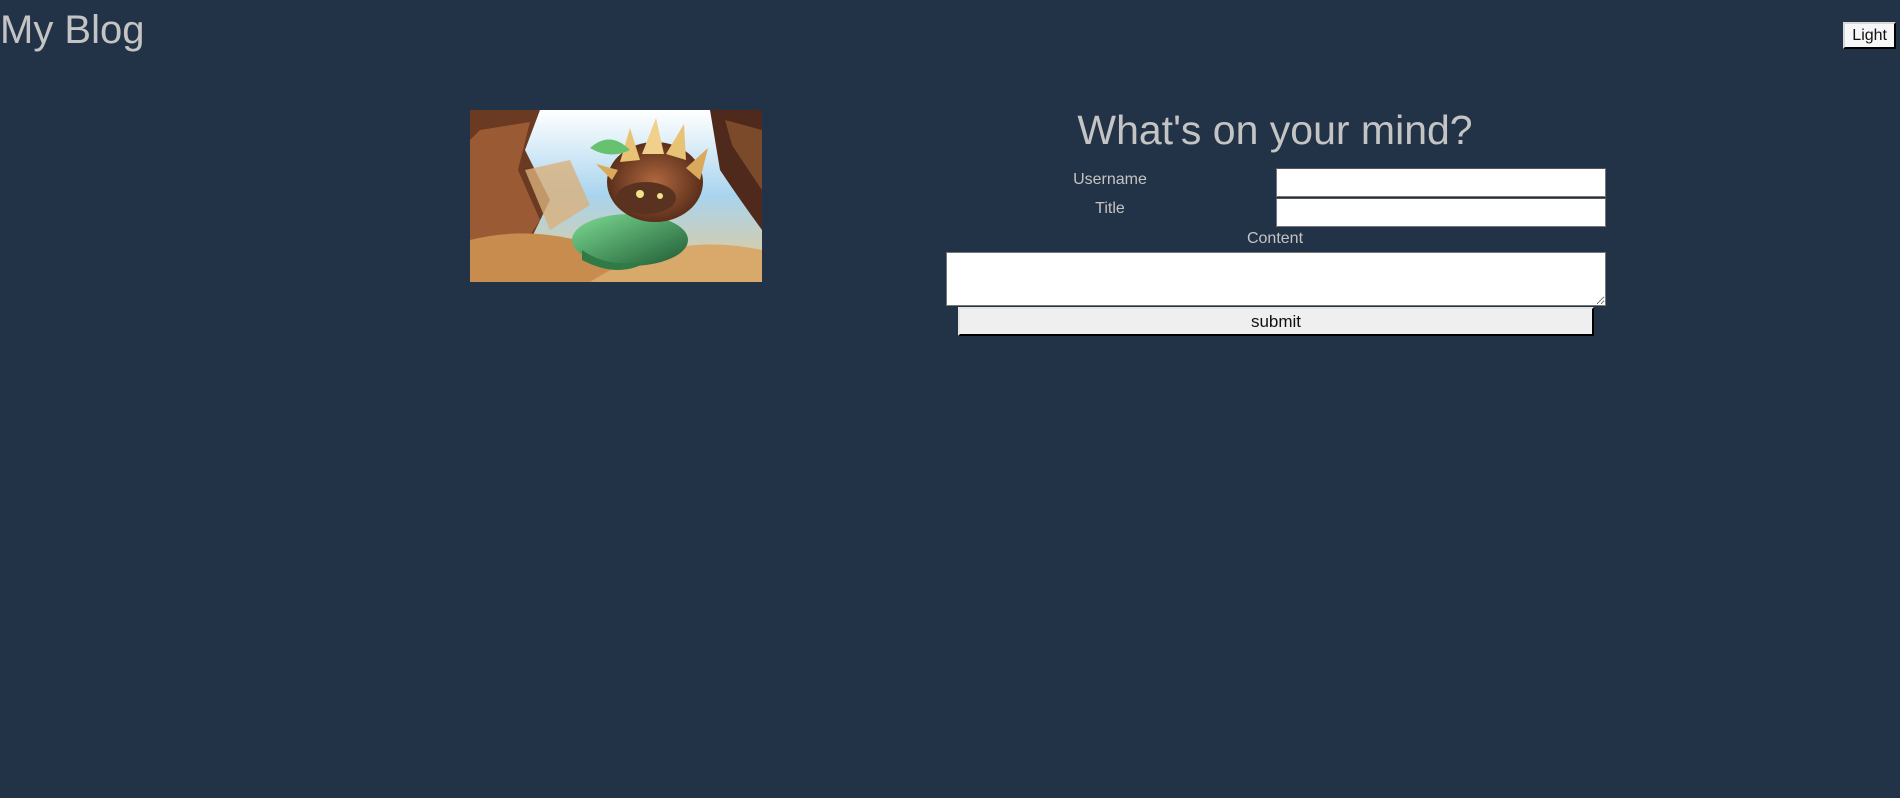  Describe the element at coordinates (1869, 35) in the screenshot. I see `theme-toggle-button: Light` at that location.